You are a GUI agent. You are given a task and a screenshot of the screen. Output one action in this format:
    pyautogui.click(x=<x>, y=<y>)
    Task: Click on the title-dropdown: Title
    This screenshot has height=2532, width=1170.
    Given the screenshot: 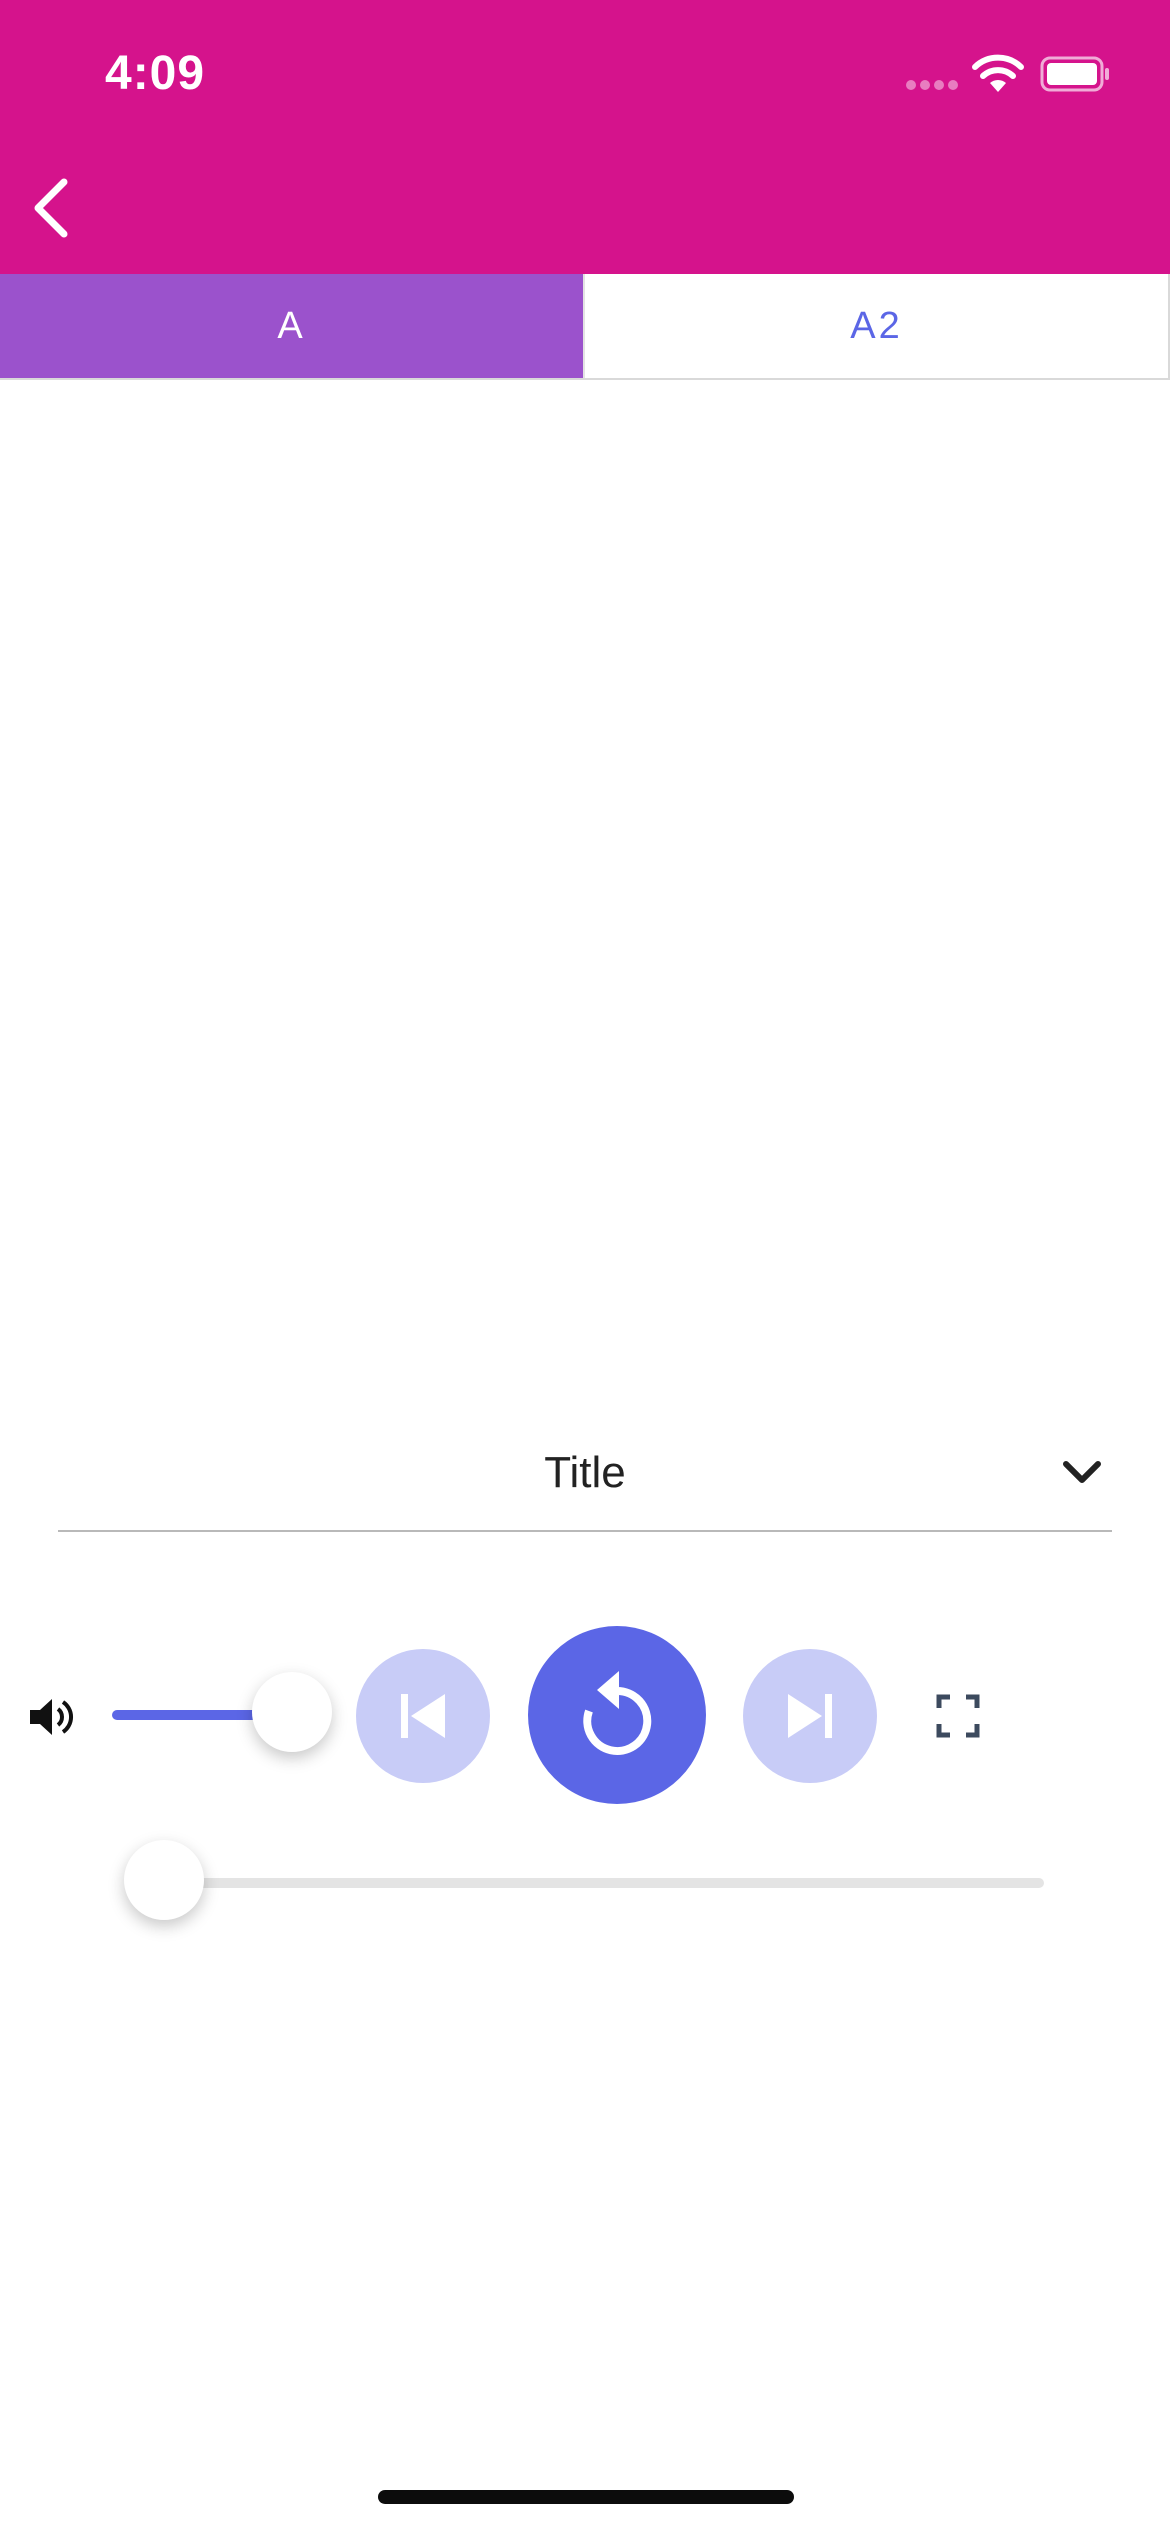 What is the action you would take?
    pyautogui.click(x=585, y=1476)
    